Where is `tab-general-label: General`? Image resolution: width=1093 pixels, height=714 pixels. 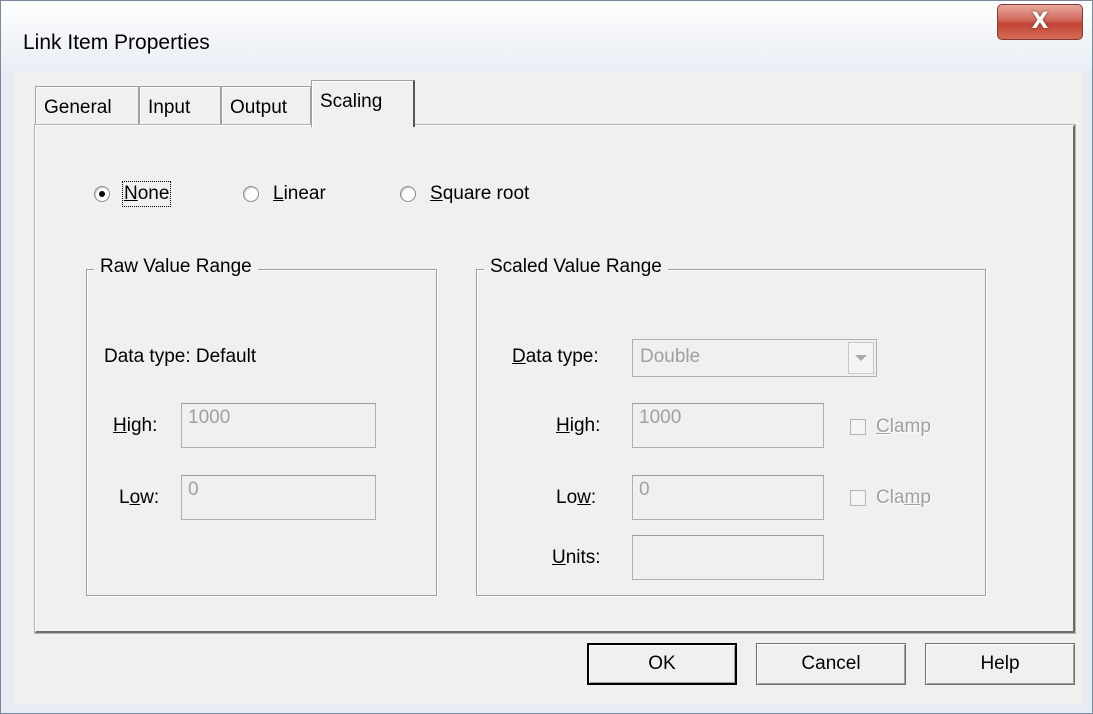 tab-general-label: General is located at coordinates (78, 107).